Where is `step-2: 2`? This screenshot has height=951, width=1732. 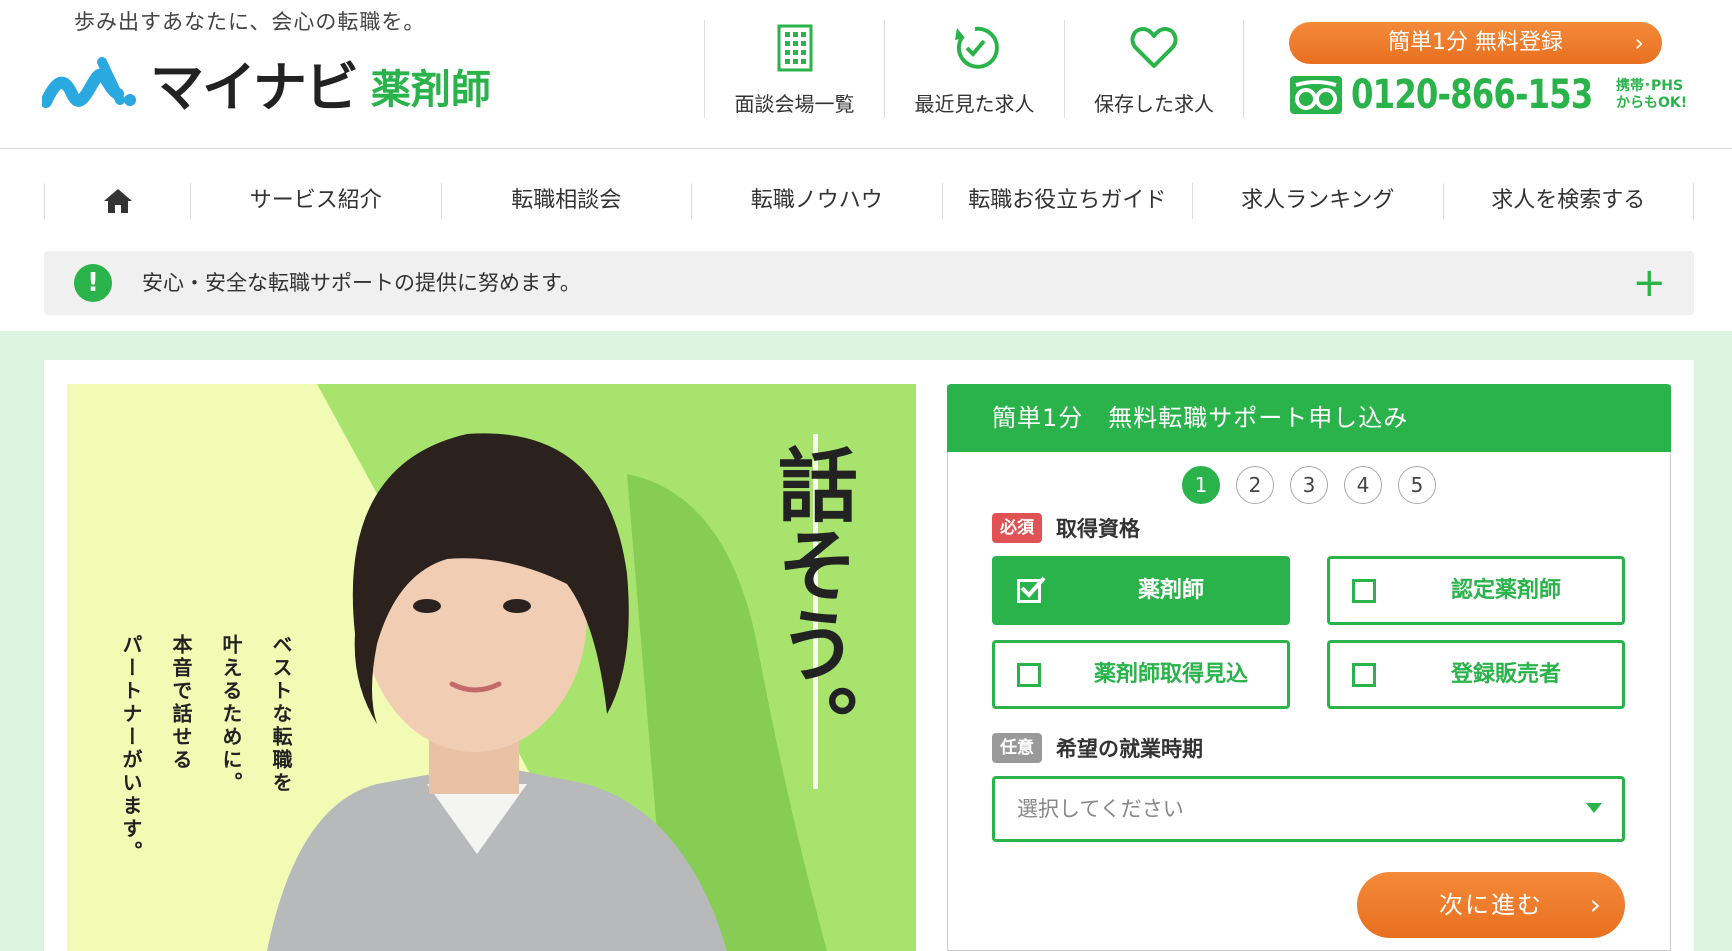 step-2: 2 is located at coordinates (1255, 485).